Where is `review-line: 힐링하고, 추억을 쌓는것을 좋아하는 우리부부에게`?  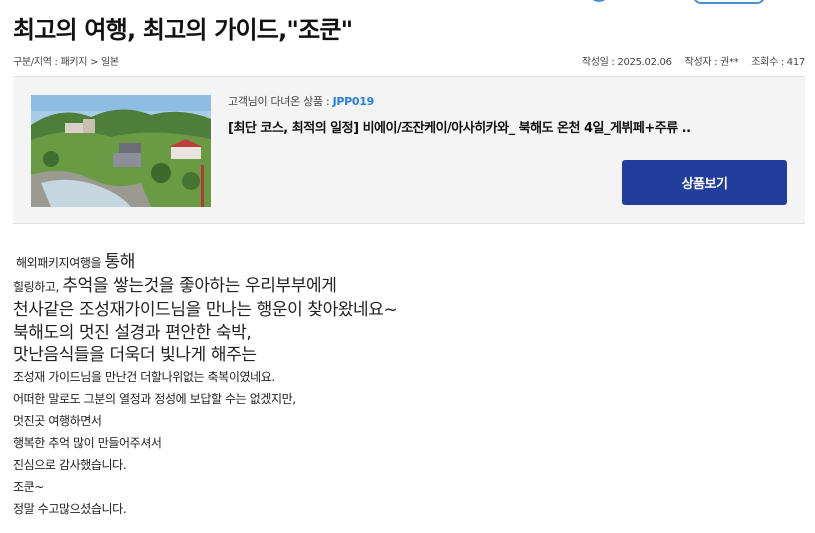
review-line: 힐링하고, 추억을 쌓는것을 좋아하는 우리부부에게 is located at coordinates (175, 286).